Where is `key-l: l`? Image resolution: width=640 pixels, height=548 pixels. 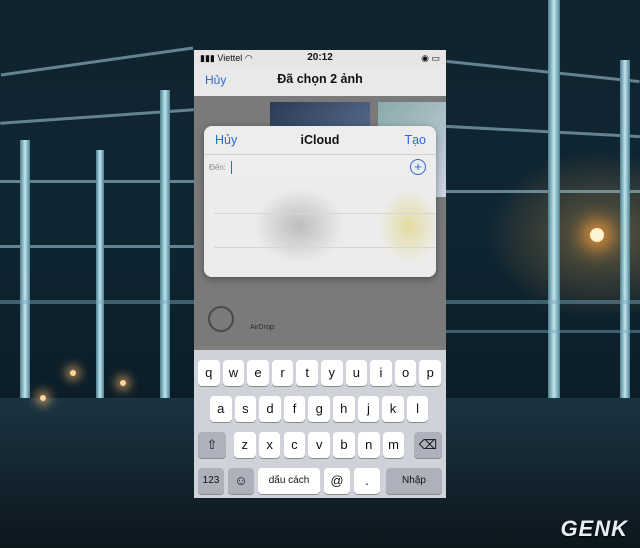 key-l: l is located at coordinates (417, 409).